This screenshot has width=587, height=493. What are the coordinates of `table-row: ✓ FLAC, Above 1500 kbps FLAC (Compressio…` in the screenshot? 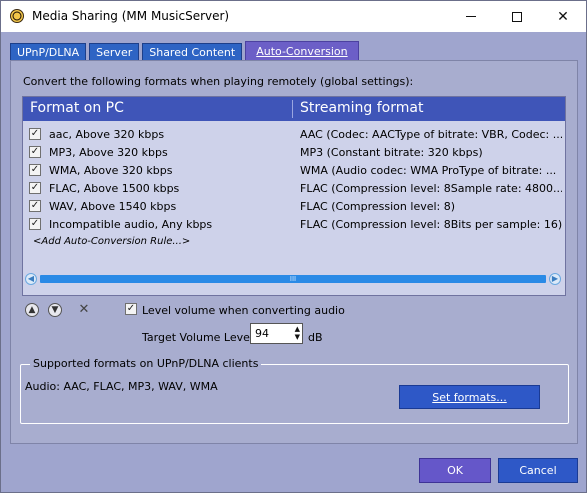 It's located at (294, 189).